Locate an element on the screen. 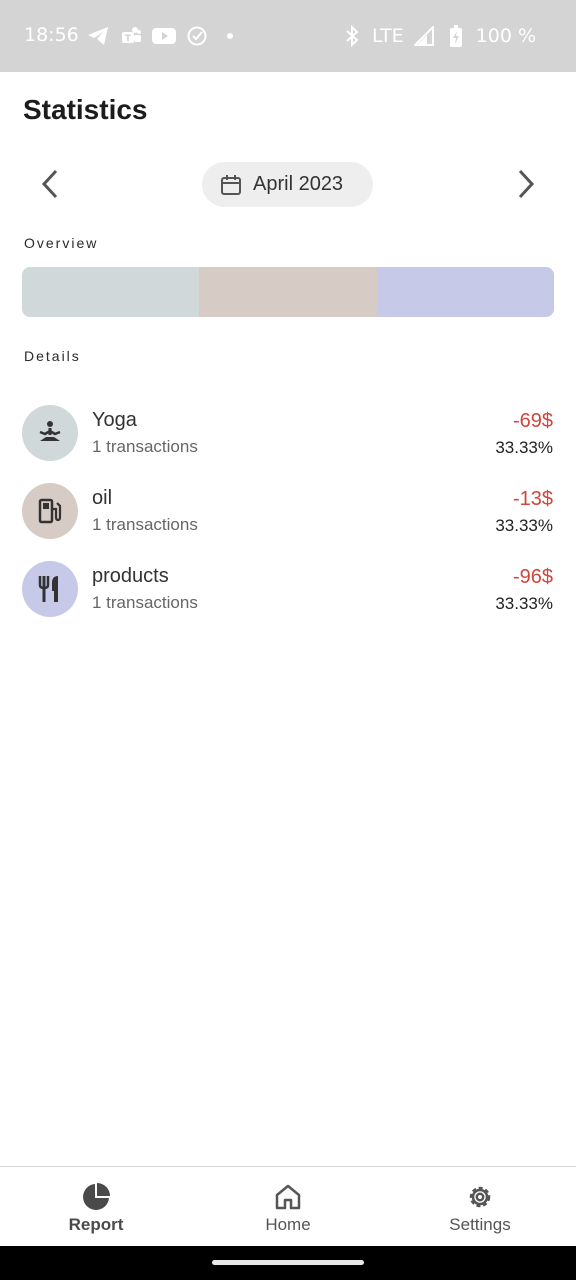 This screenshot has width=576, height=1280. bottom-navigation: Report Home Settings is located at coordinates (288, 1206).